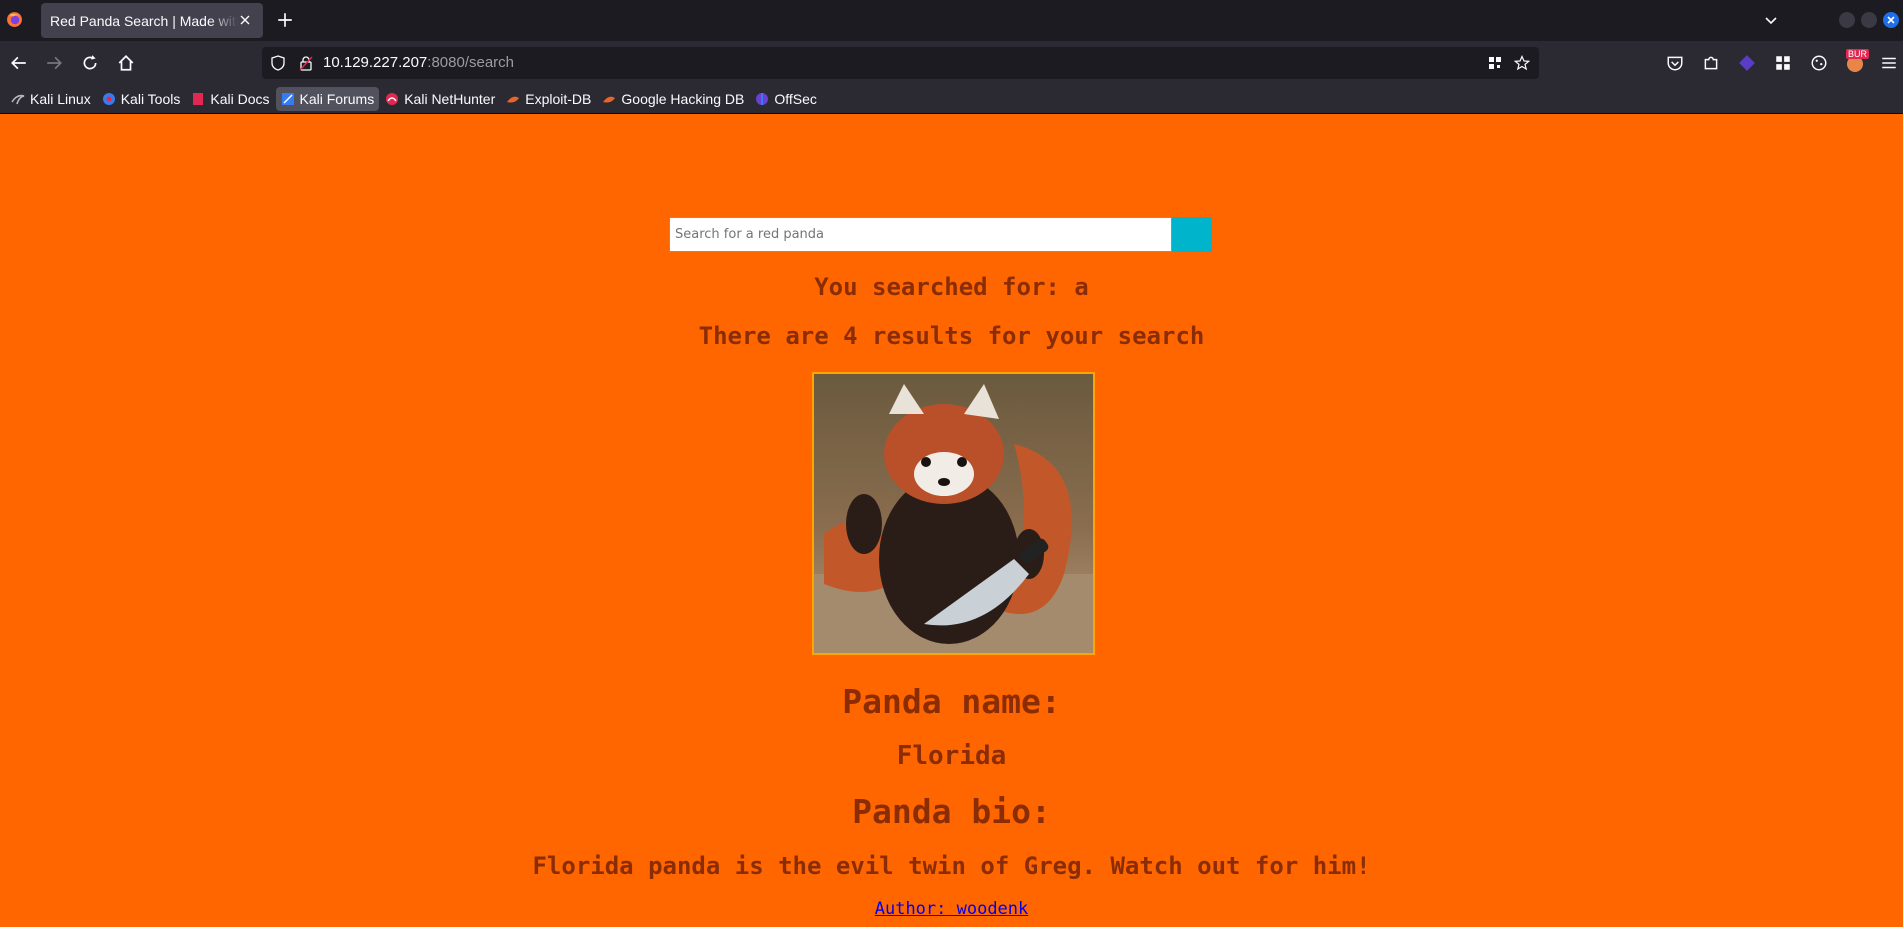 This screenshot has width=1903, height=927. I want to click on search-form, so click(940, 234).